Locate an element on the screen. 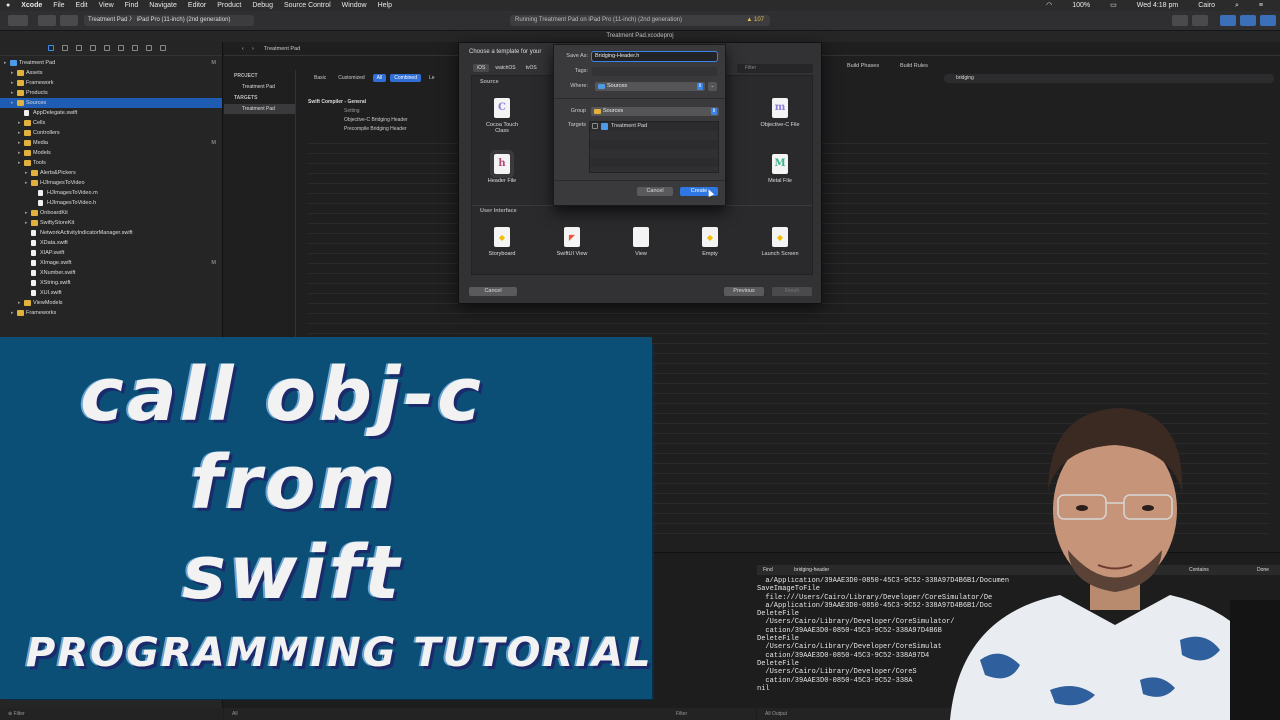 The image size is (1280, 720). folder-icon is located at coordinates (51, 48).